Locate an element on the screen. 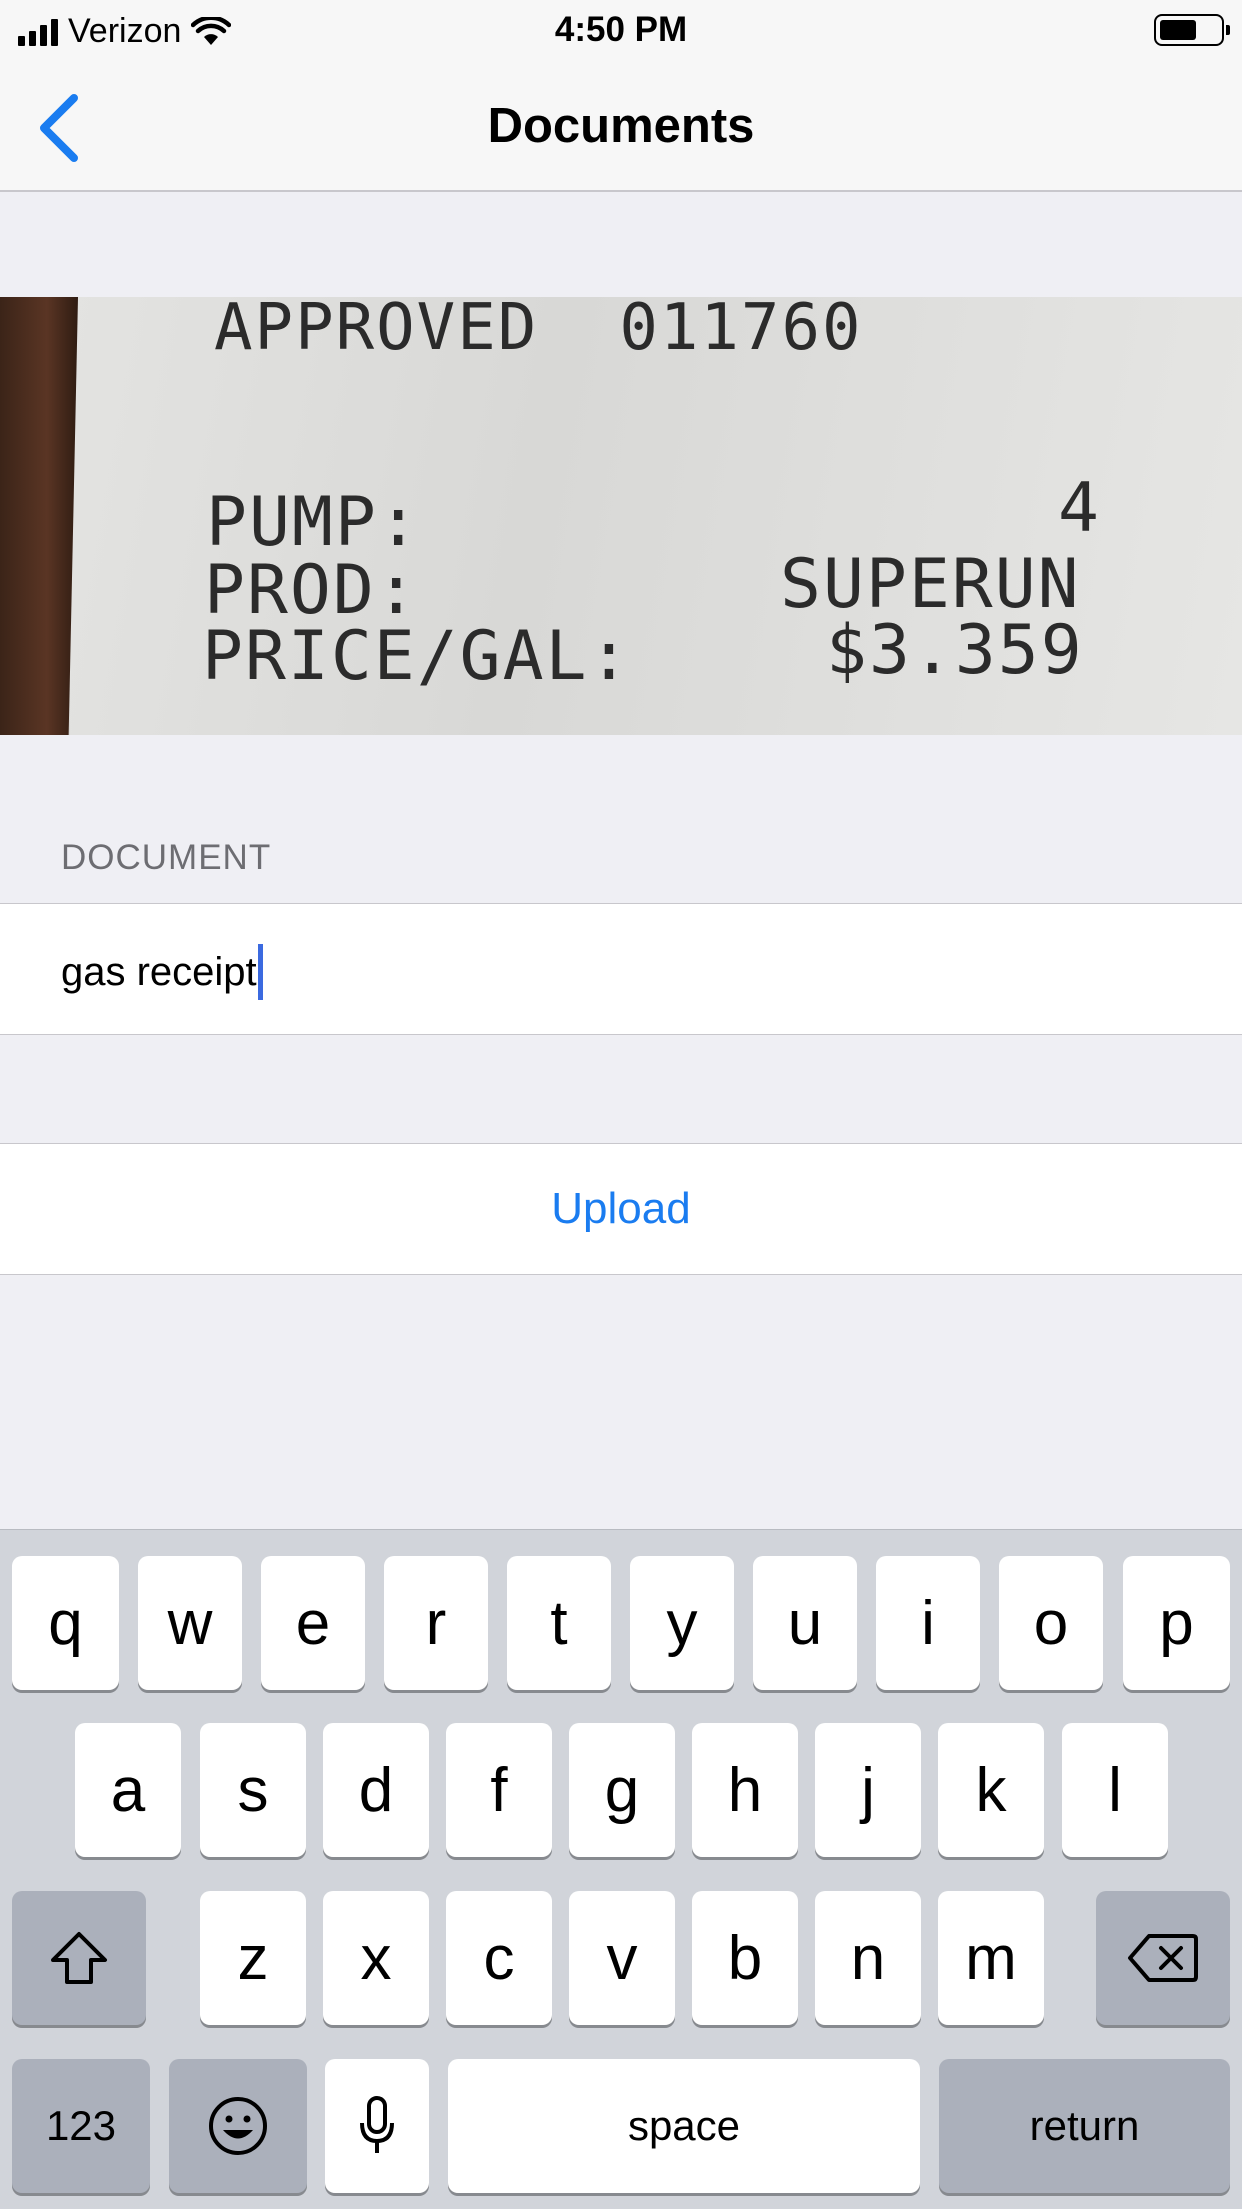  shift-icon is located at coordinates (79, 1958).